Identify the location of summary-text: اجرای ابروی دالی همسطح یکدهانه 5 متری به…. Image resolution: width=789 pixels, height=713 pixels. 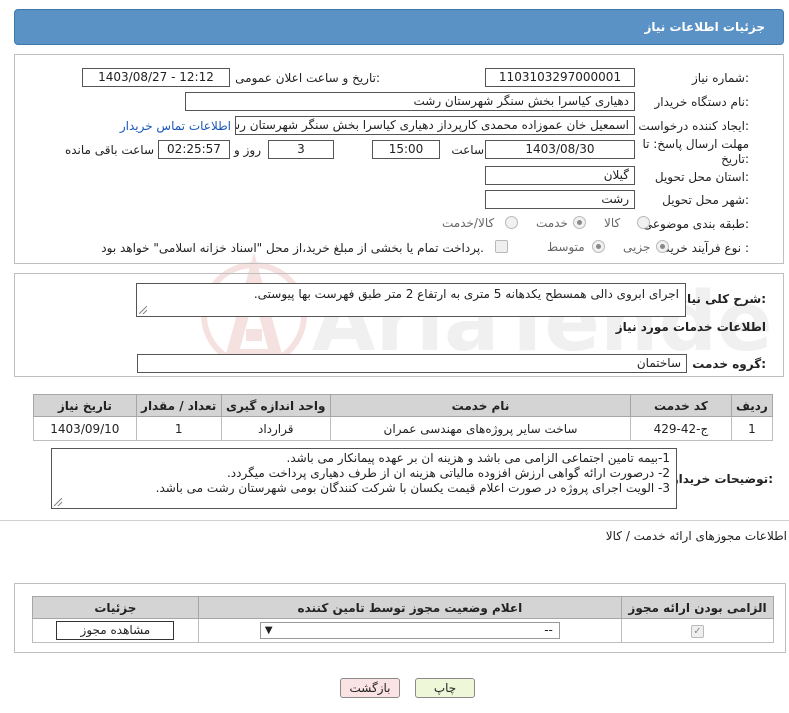
(466, 294).